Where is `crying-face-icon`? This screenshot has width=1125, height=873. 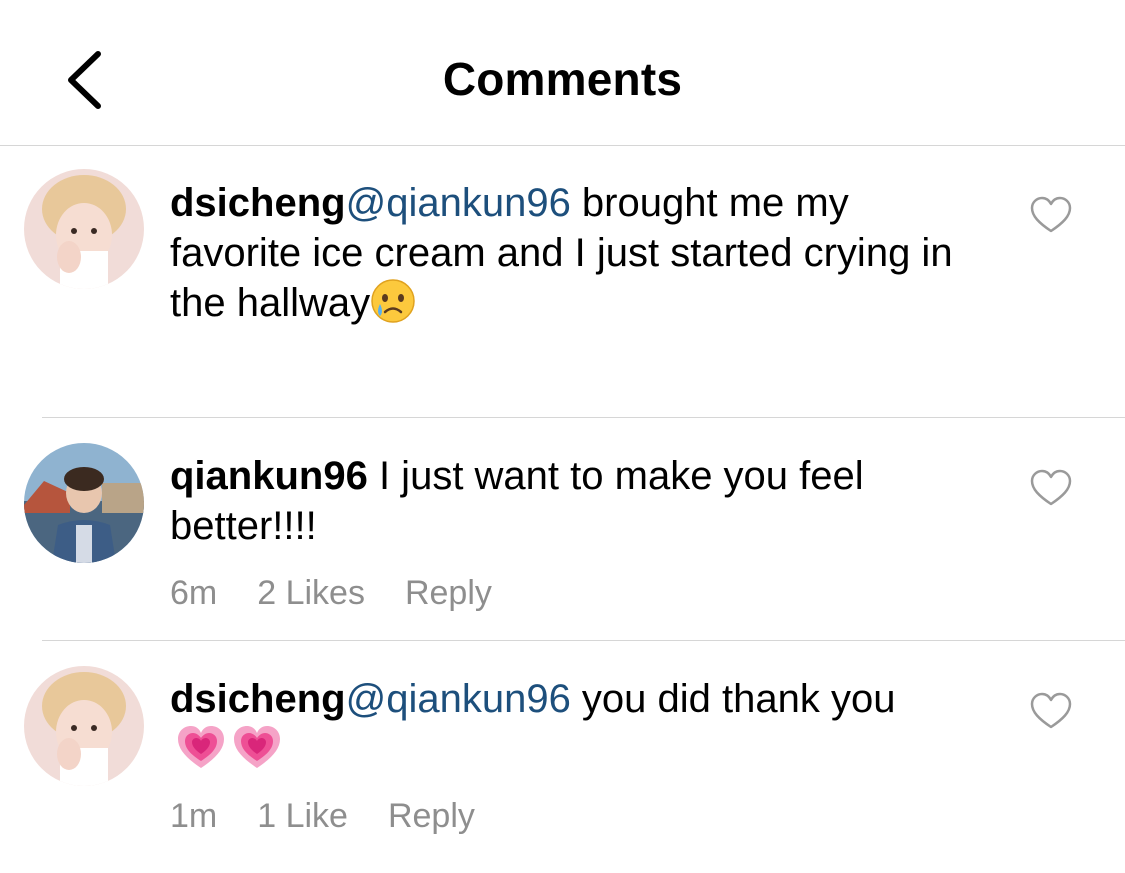
crying-face-icon is located at coordinates (393, 307).